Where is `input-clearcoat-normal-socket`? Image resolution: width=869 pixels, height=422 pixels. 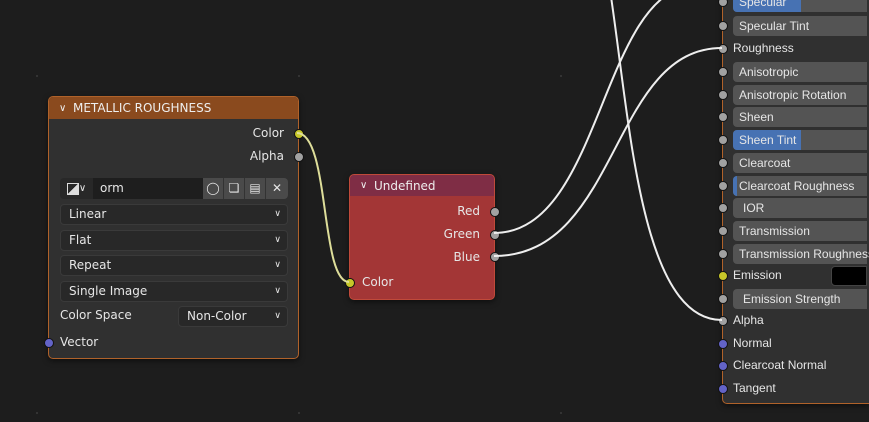 input-clearcoat-normal-socket is located at coordinates (723, 366).